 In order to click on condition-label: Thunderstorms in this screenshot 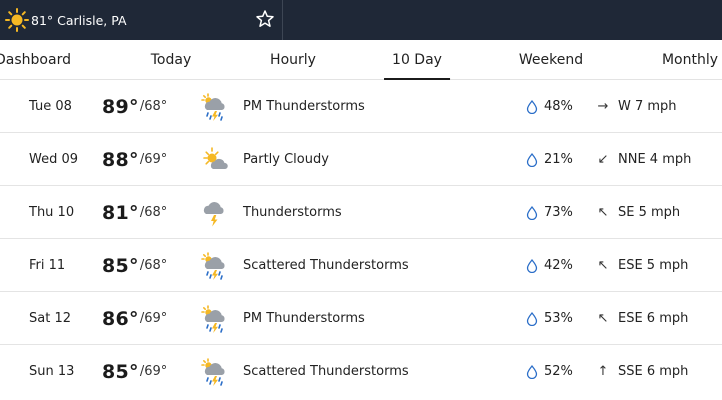, I will do `click(292, 212)`.